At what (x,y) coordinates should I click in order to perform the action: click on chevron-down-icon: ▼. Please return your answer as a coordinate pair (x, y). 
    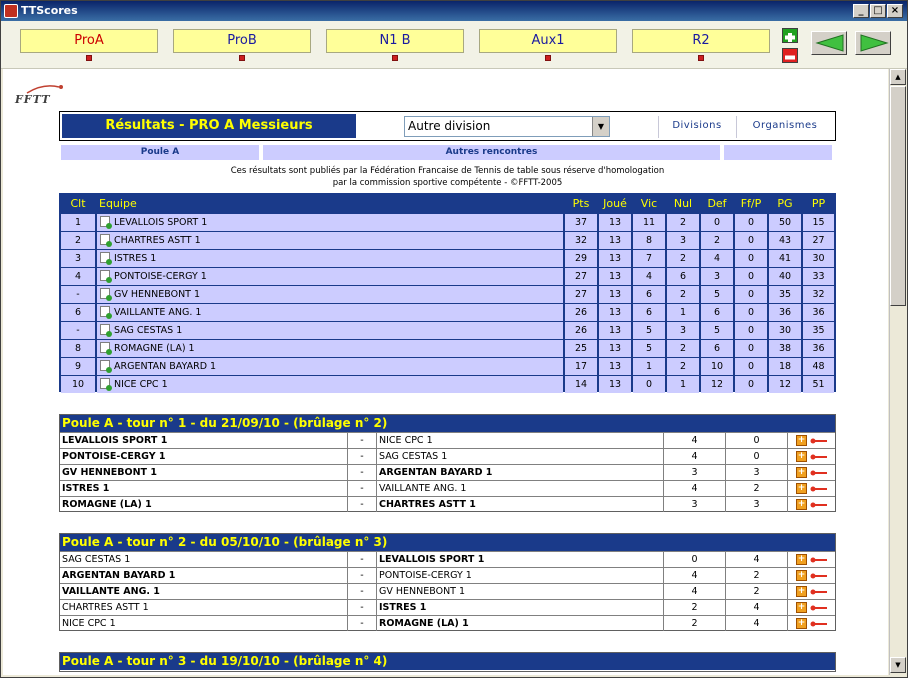
    Looking at the image, I should click on (600, 126).